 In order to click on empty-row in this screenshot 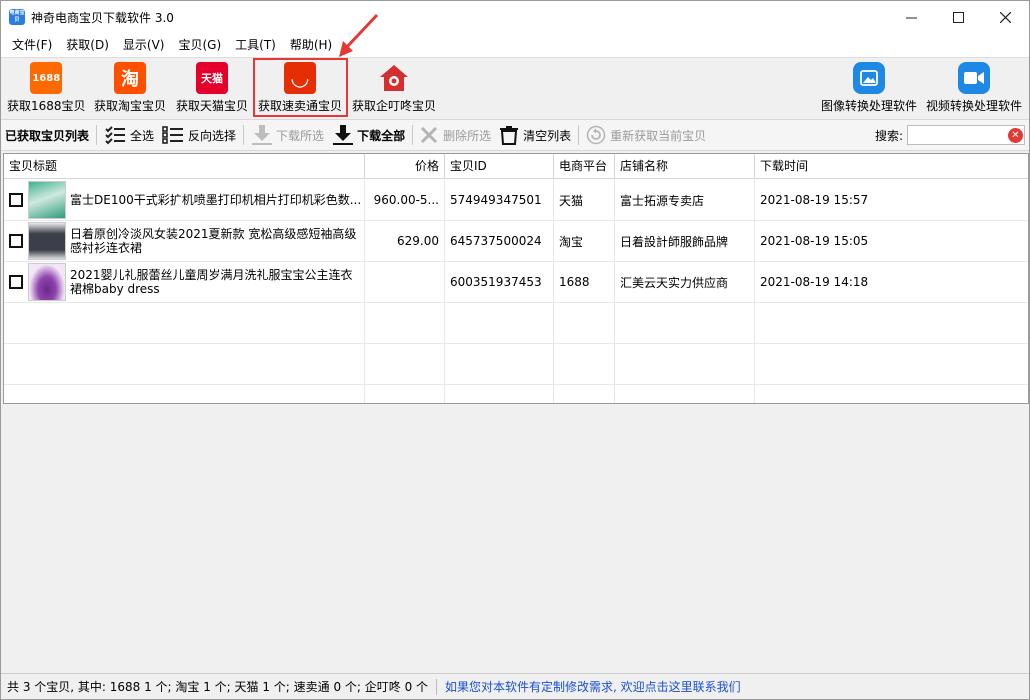, I will do `click(516, 364)`.